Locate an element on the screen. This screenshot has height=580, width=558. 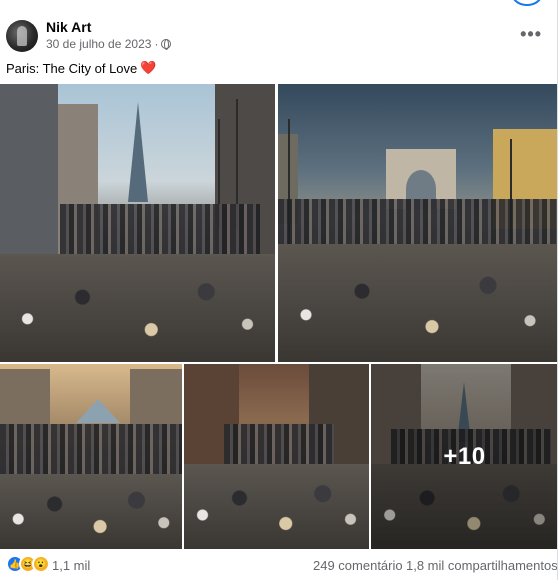
caption-text: Paris: The City of Love is located at coordinates (72, 68).